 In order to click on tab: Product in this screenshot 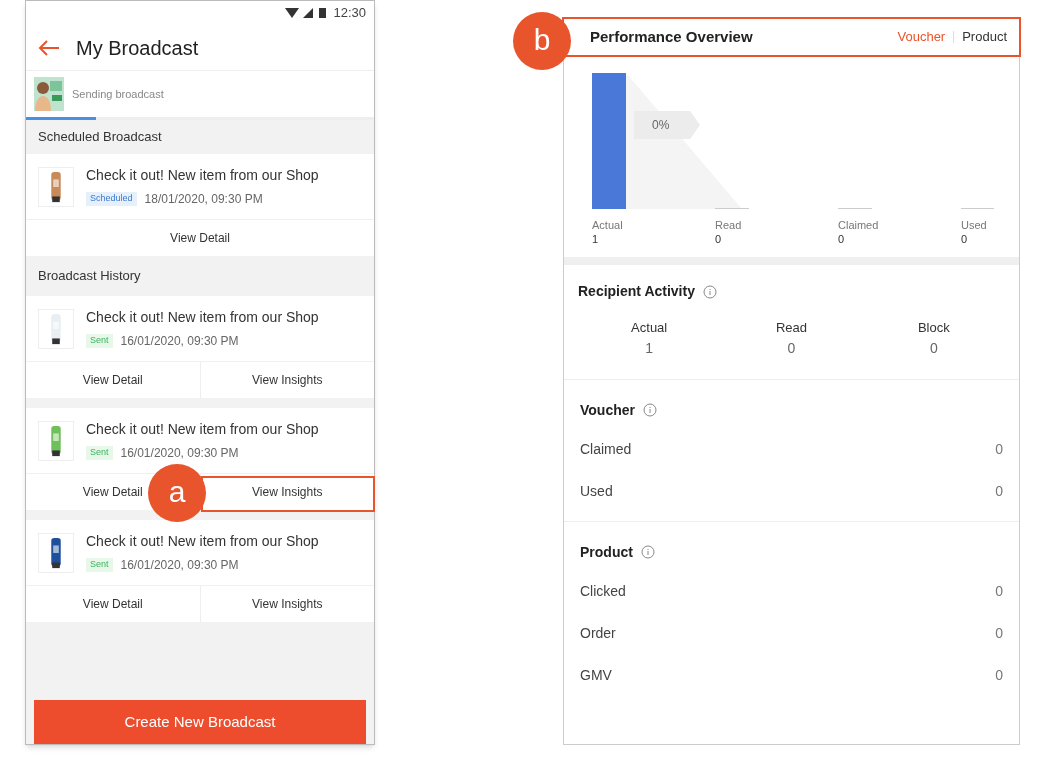, I will do `click(984, 37)`.